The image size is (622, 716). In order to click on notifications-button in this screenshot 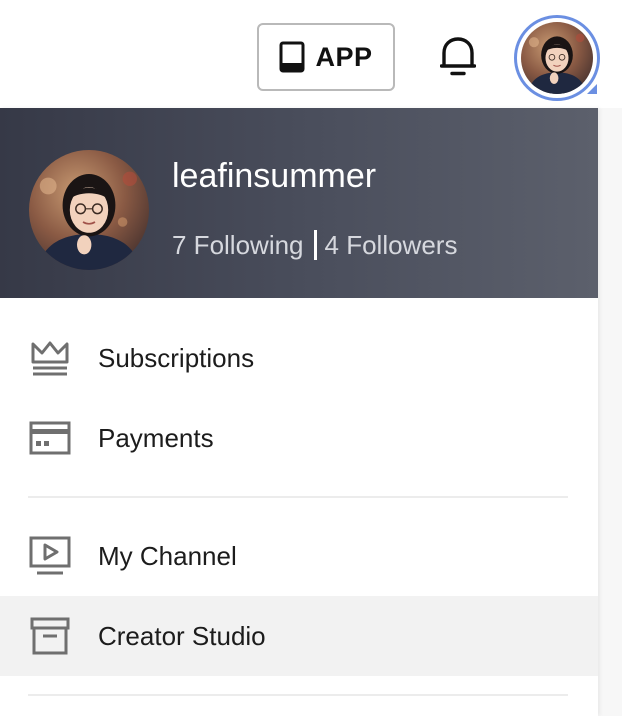, I will do `click(458, 58)`.